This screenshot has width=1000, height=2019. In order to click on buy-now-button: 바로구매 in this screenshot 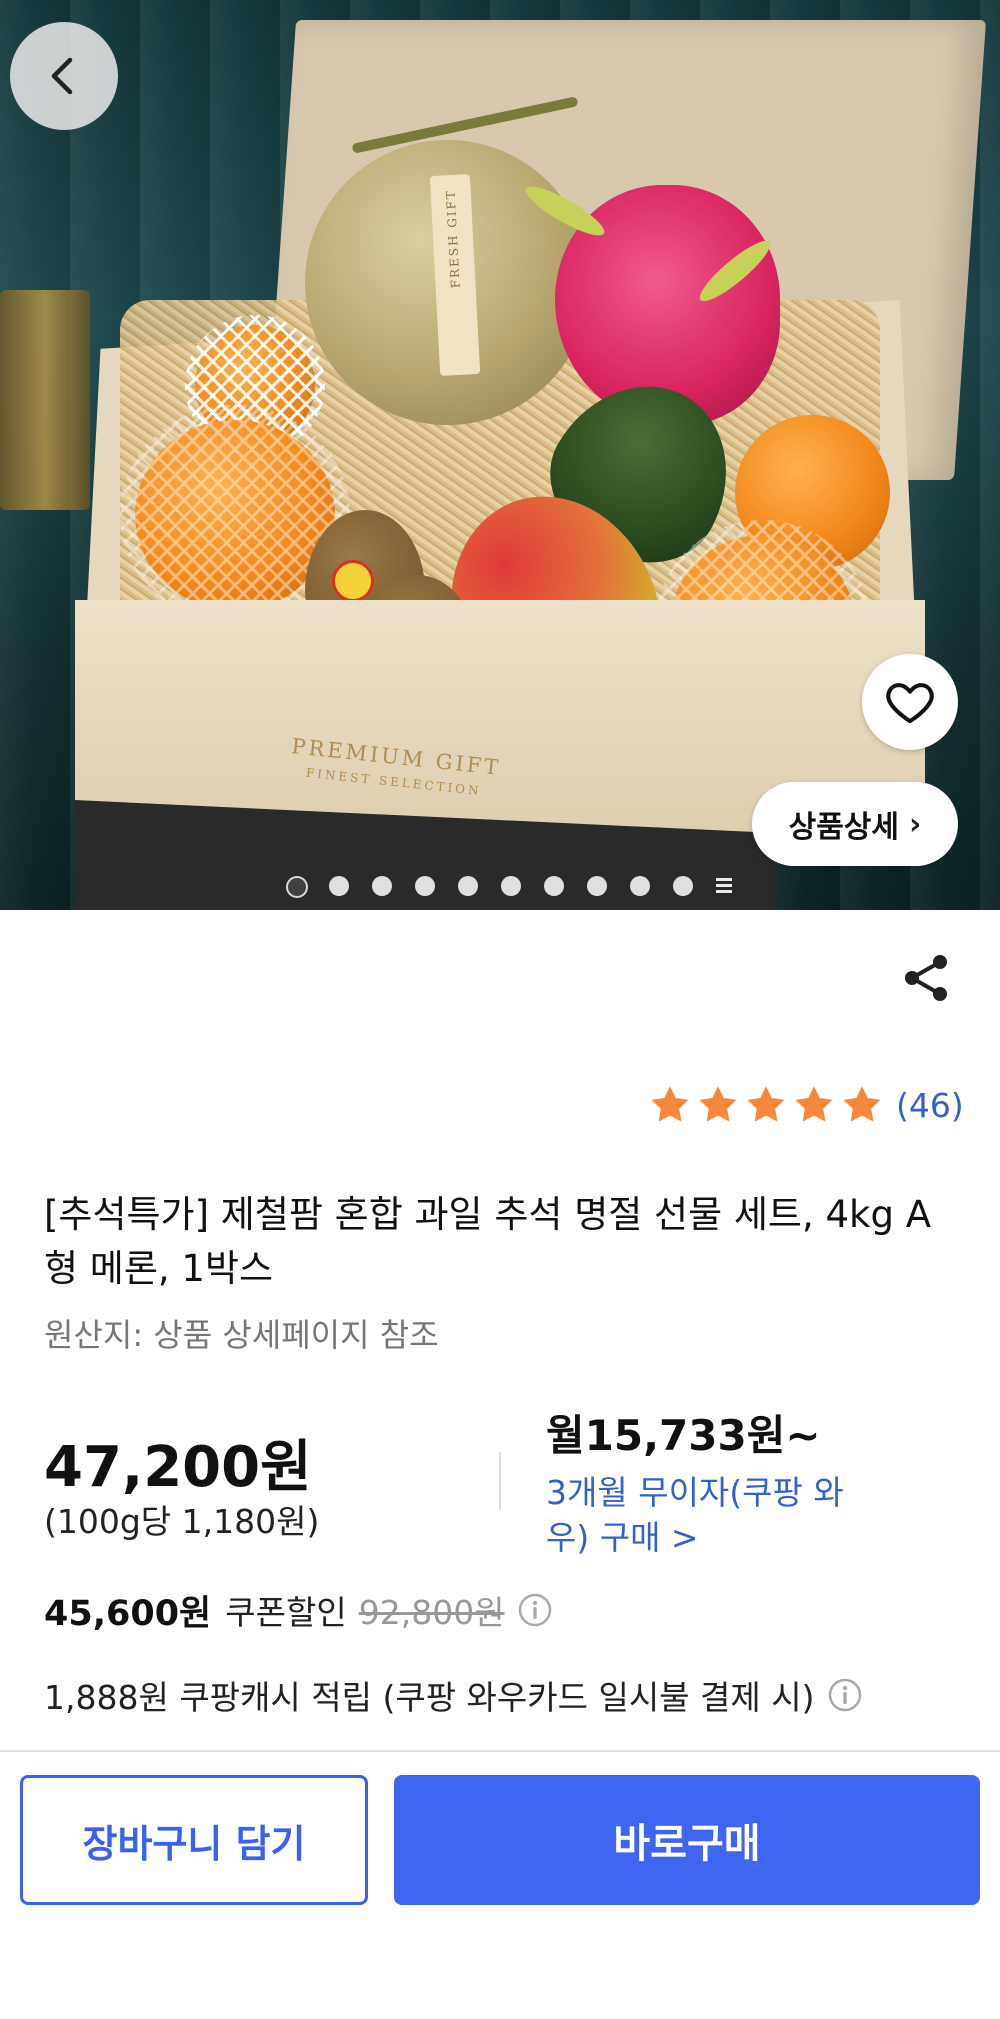, I will do `click(687, 1840)`.